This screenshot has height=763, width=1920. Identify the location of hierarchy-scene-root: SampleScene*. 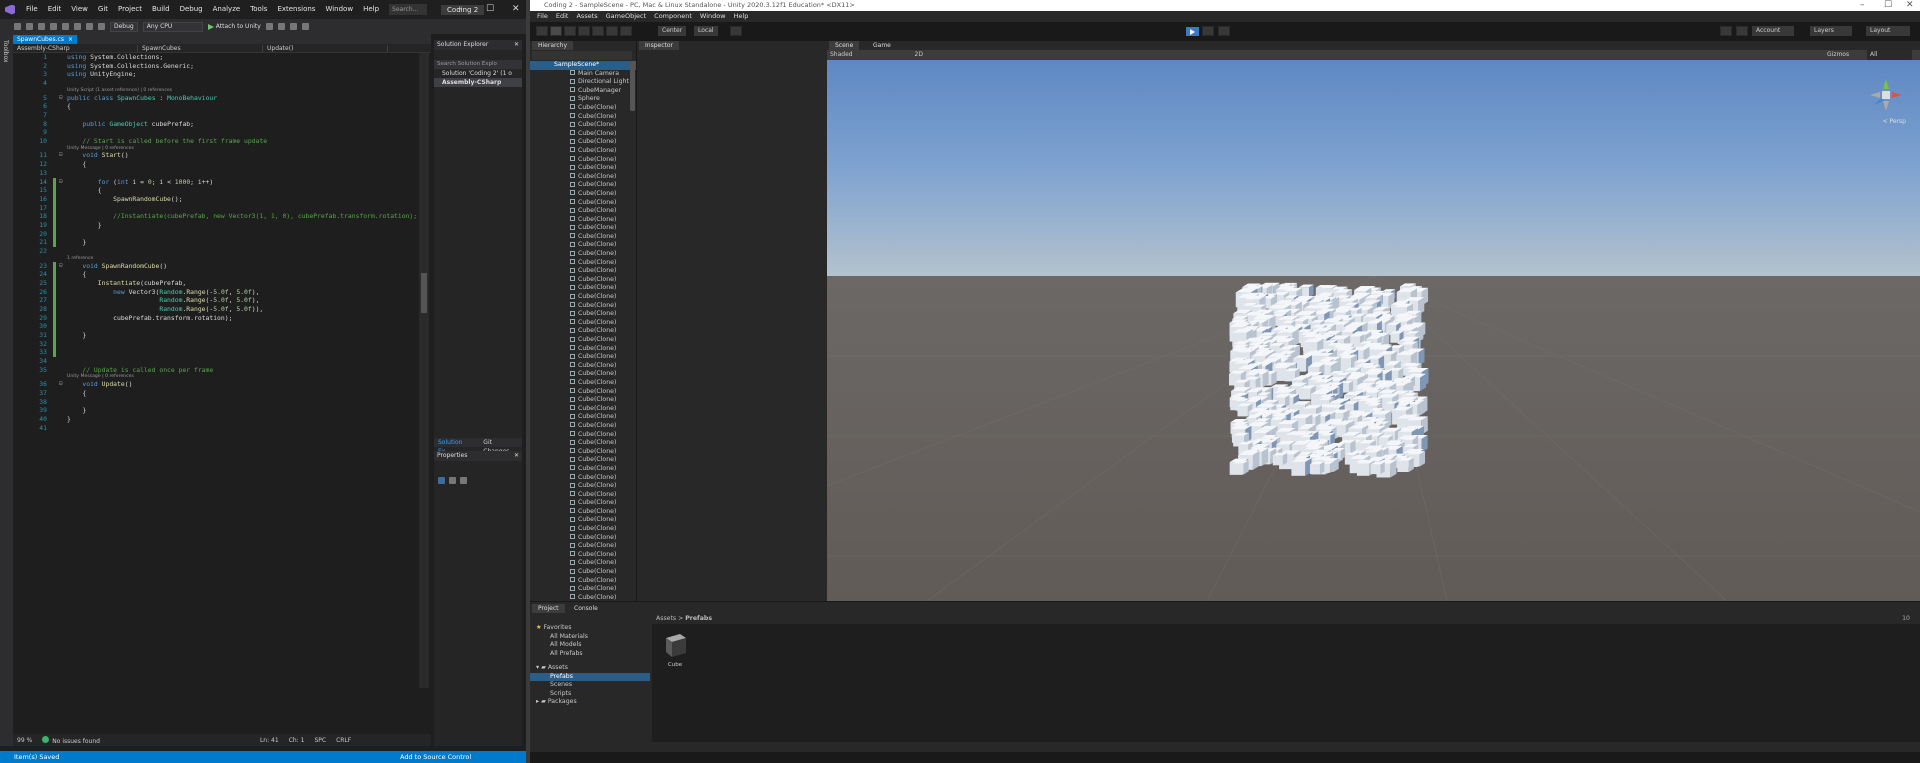
(583, 65).